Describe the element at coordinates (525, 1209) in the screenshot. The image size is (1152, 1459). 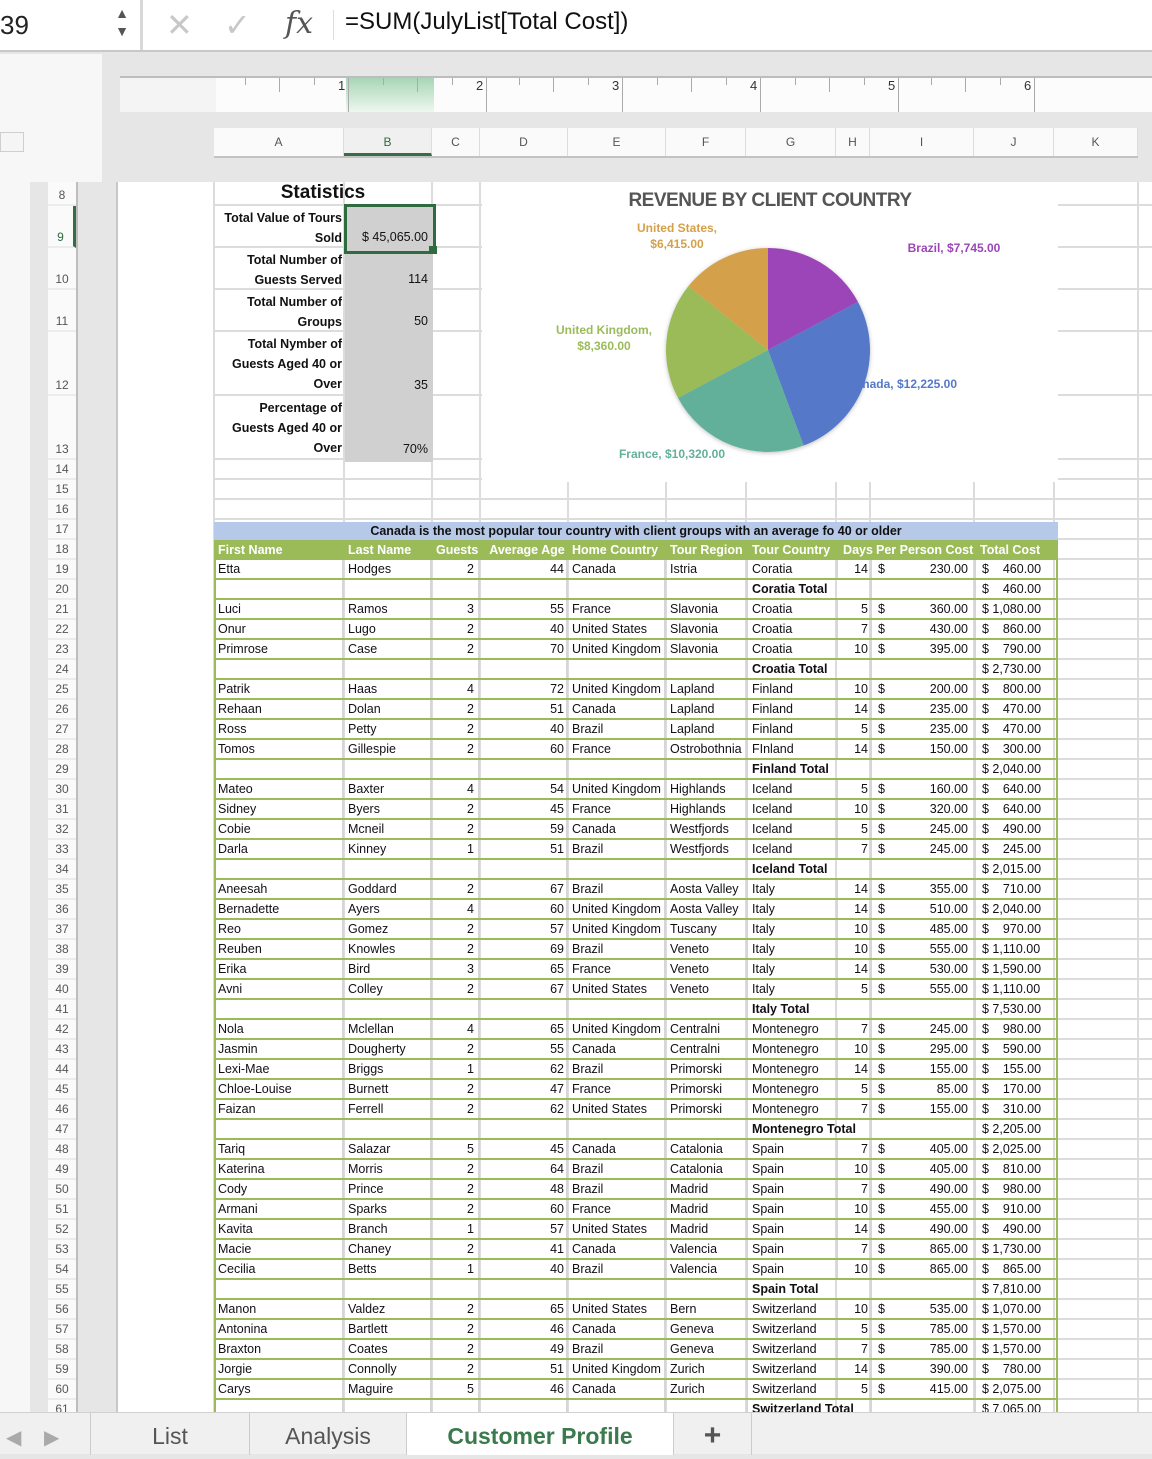
I see `cell-age: 60` at that location.